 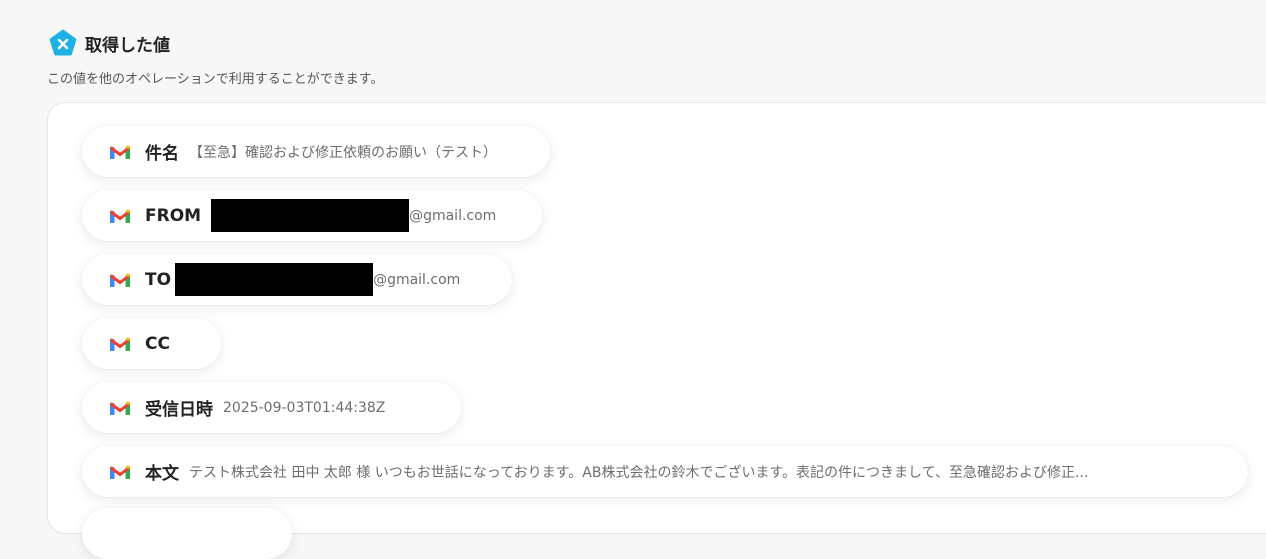 I want to click on field-chip-to: TO @gmail.com, so click(x=297, y=279).